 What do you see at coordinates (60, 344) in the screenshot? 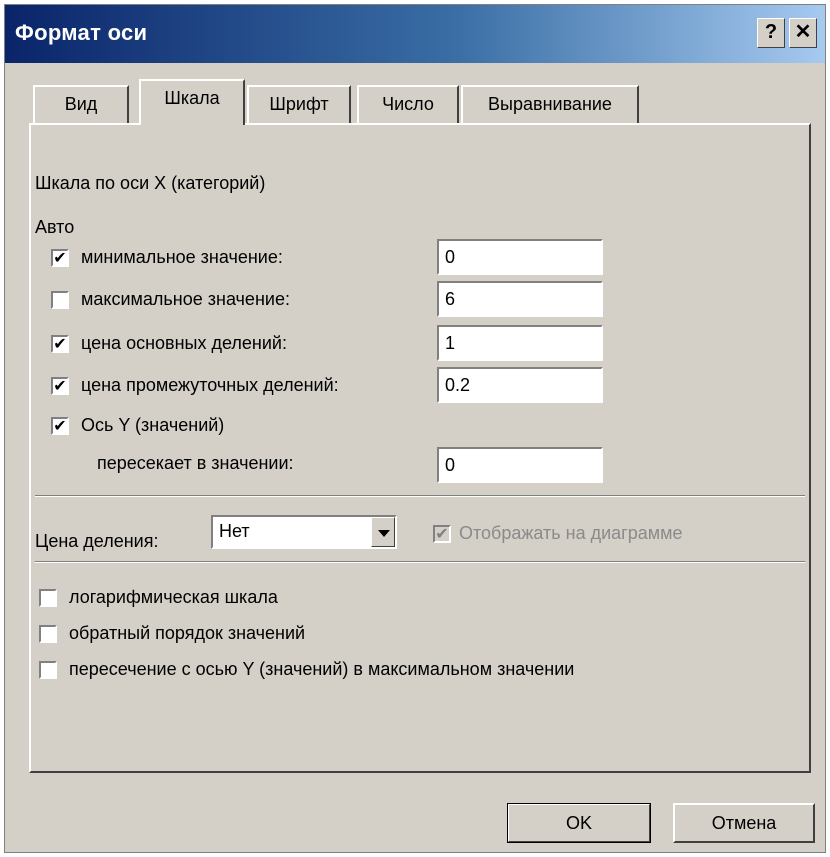
I see `major-unit-checkbox: ✔` at bounding box center [60, 344].